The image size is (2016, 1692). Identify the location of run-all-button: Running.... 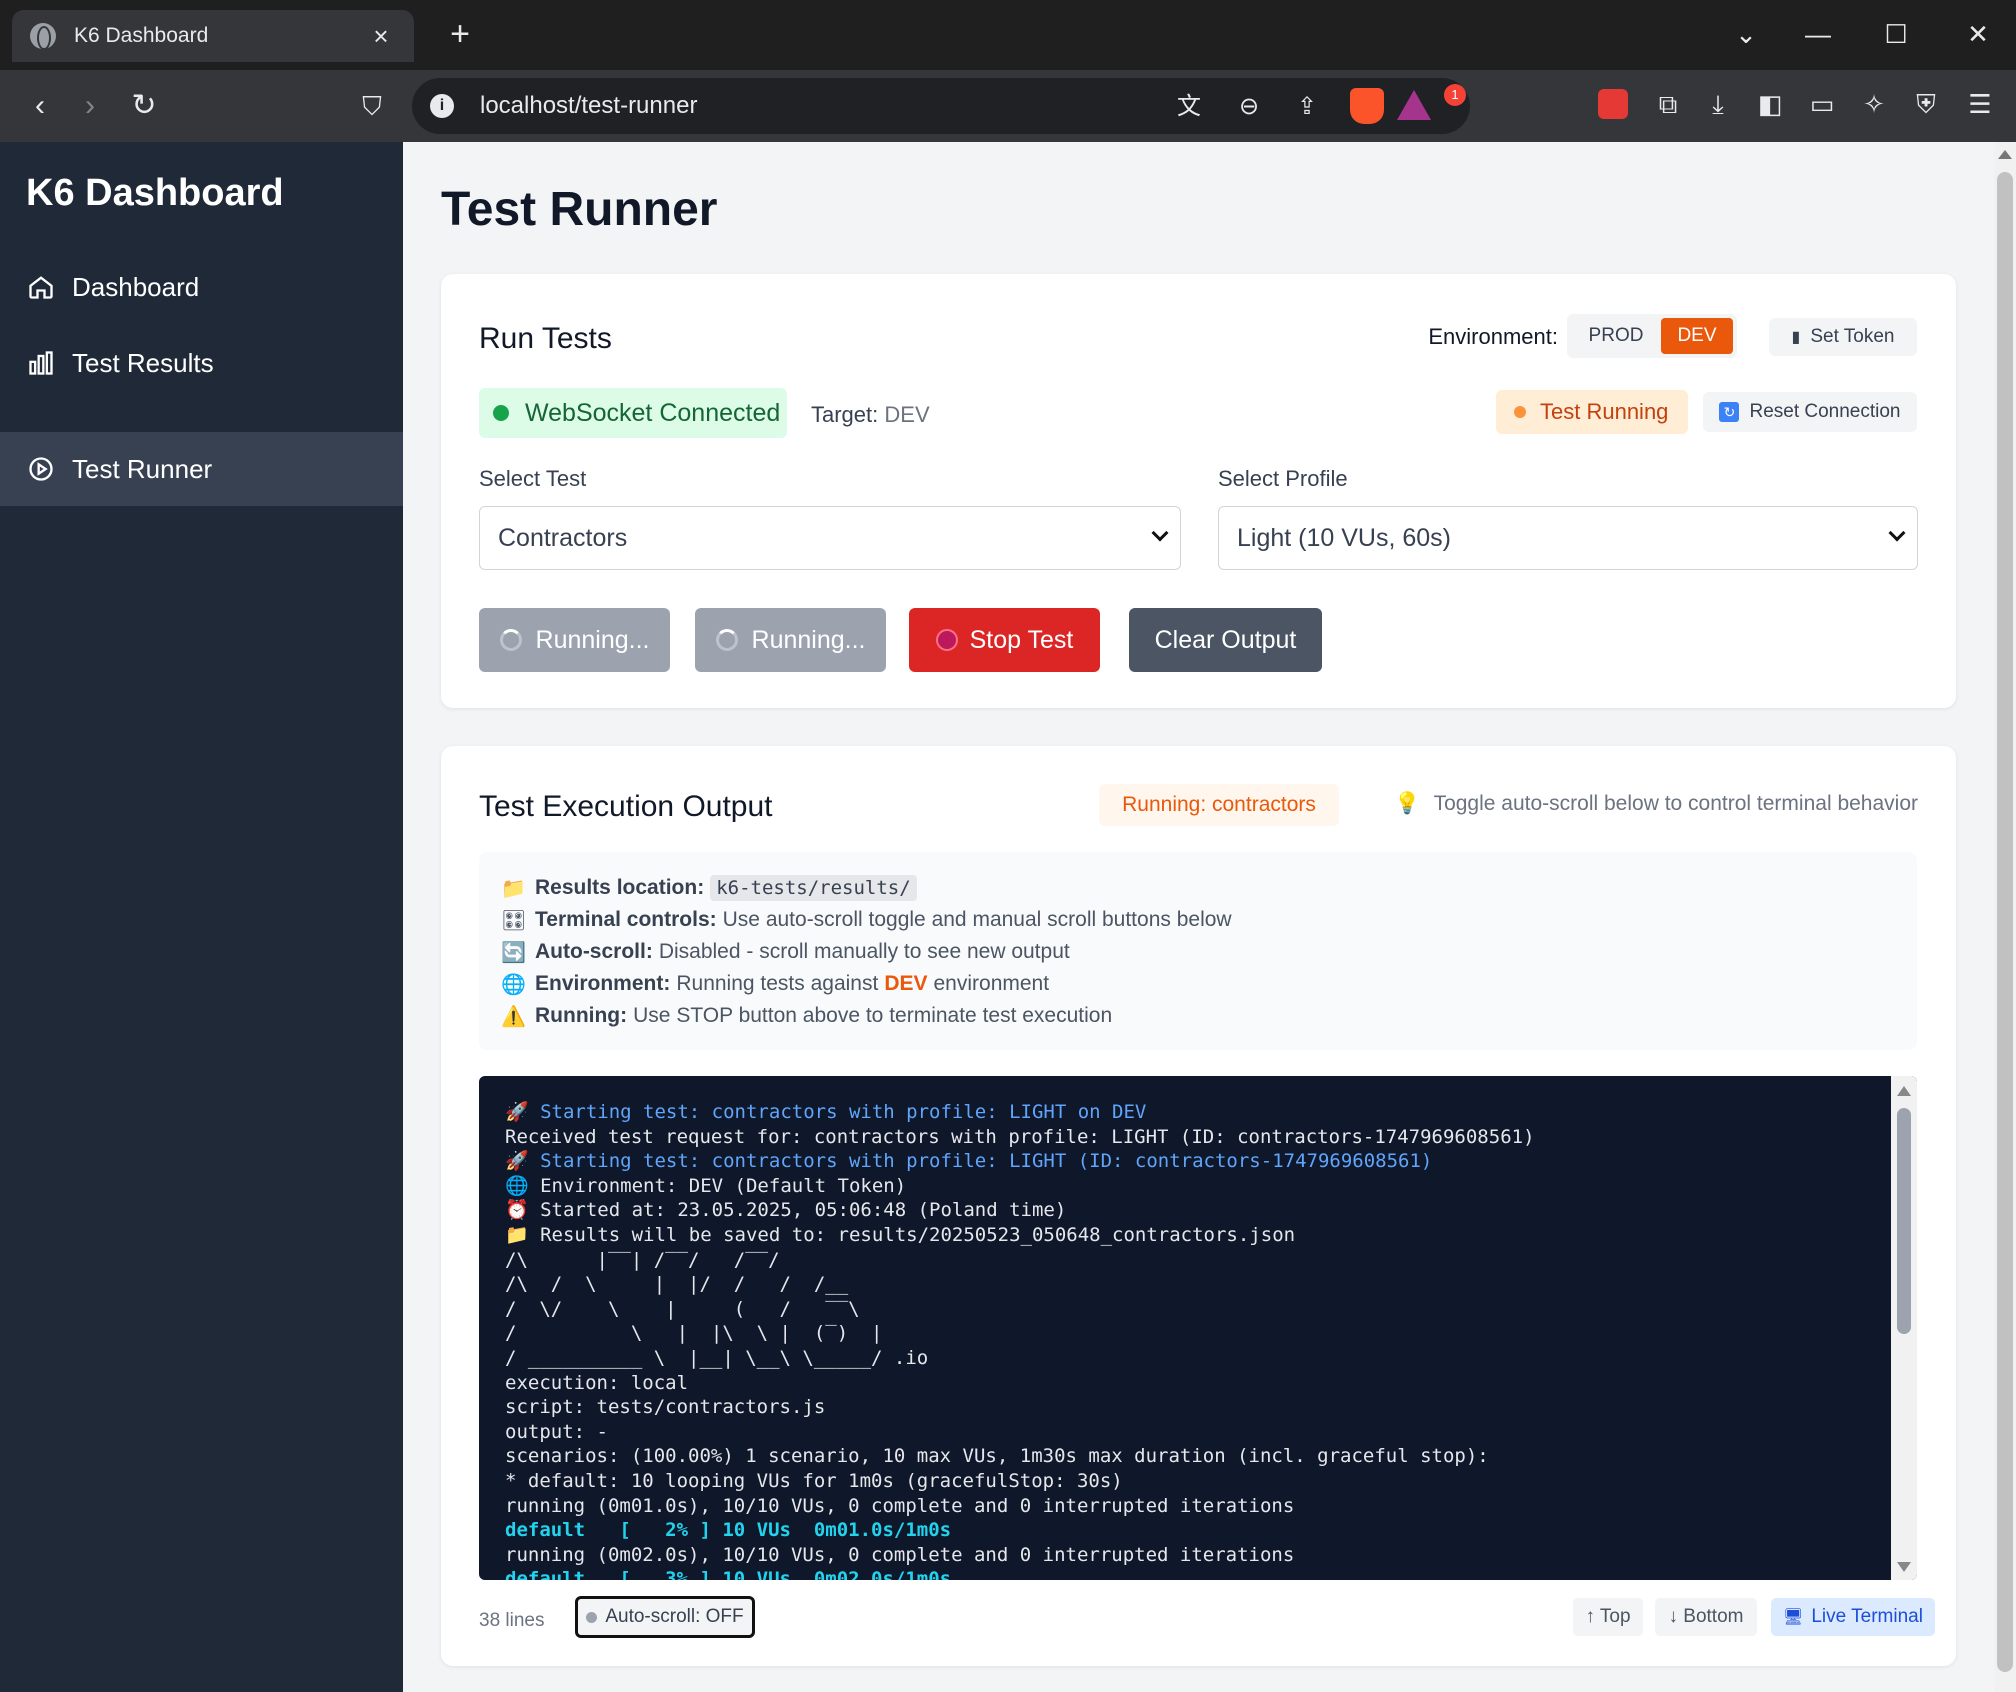
(790, 640).